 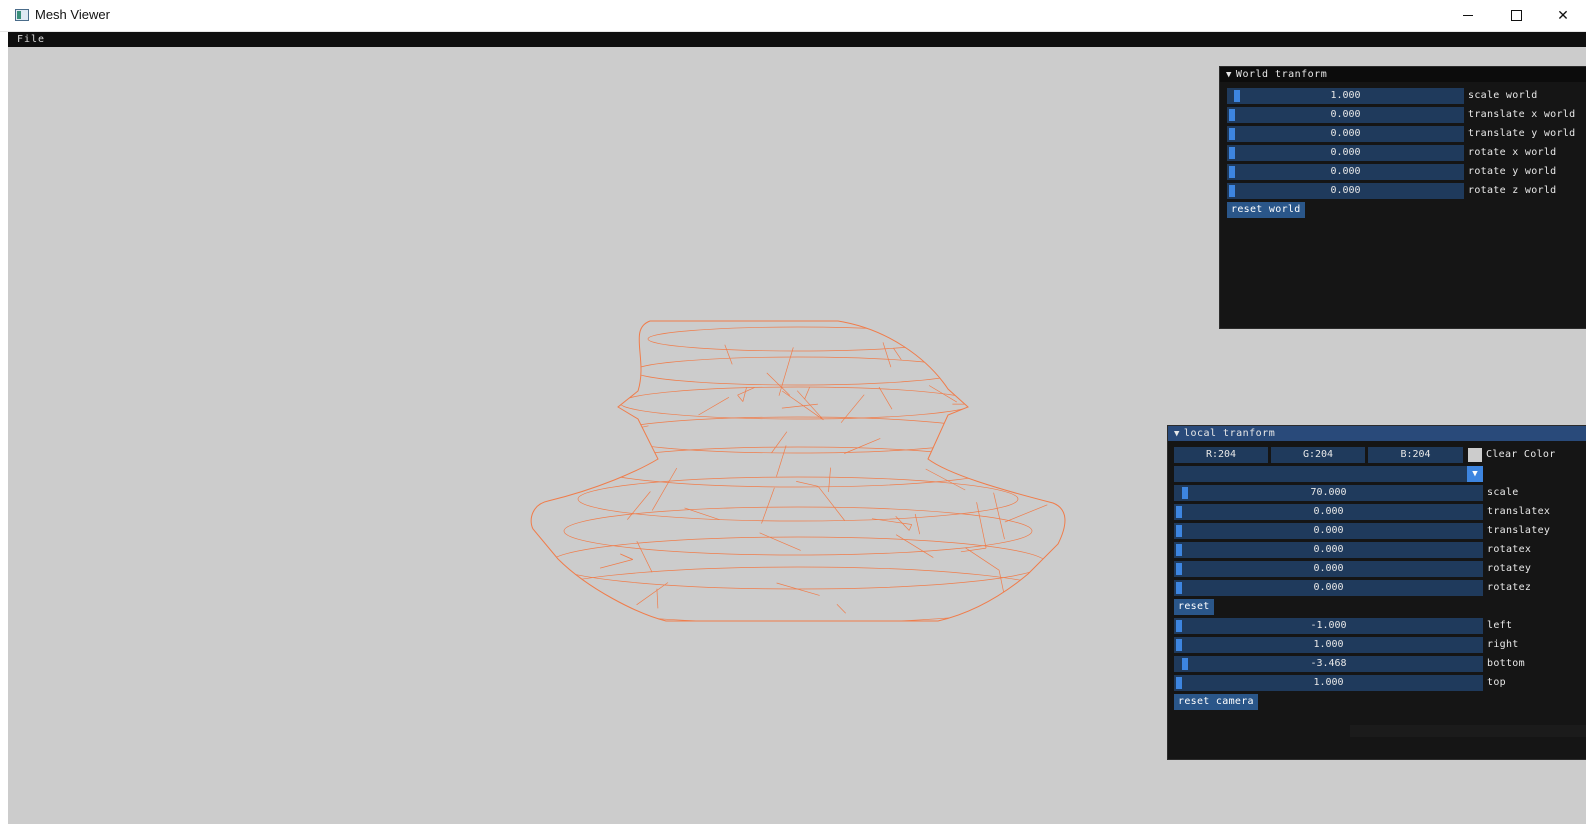 What do you see at coordinates (793, 16) in the screenshot?
I see `title-bar: Mesh Viewer ✕` at bounding box center [793, 16].